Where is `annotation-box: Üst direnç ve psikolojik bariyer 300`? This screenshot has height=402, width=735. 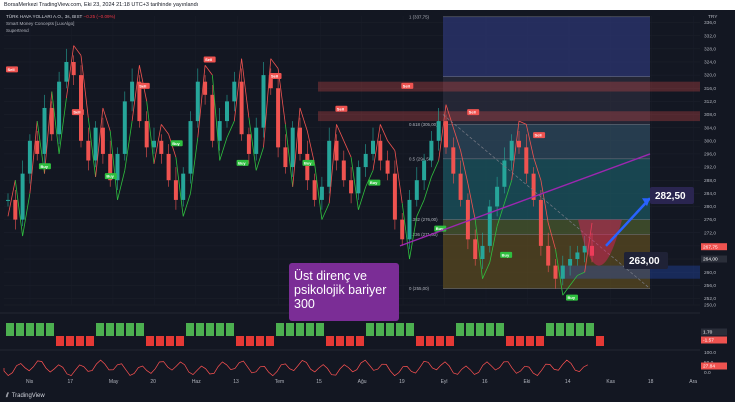 annotation-box: Üst direnç ve psikolojik bariyer 300 is located at coordinates (344, 292).